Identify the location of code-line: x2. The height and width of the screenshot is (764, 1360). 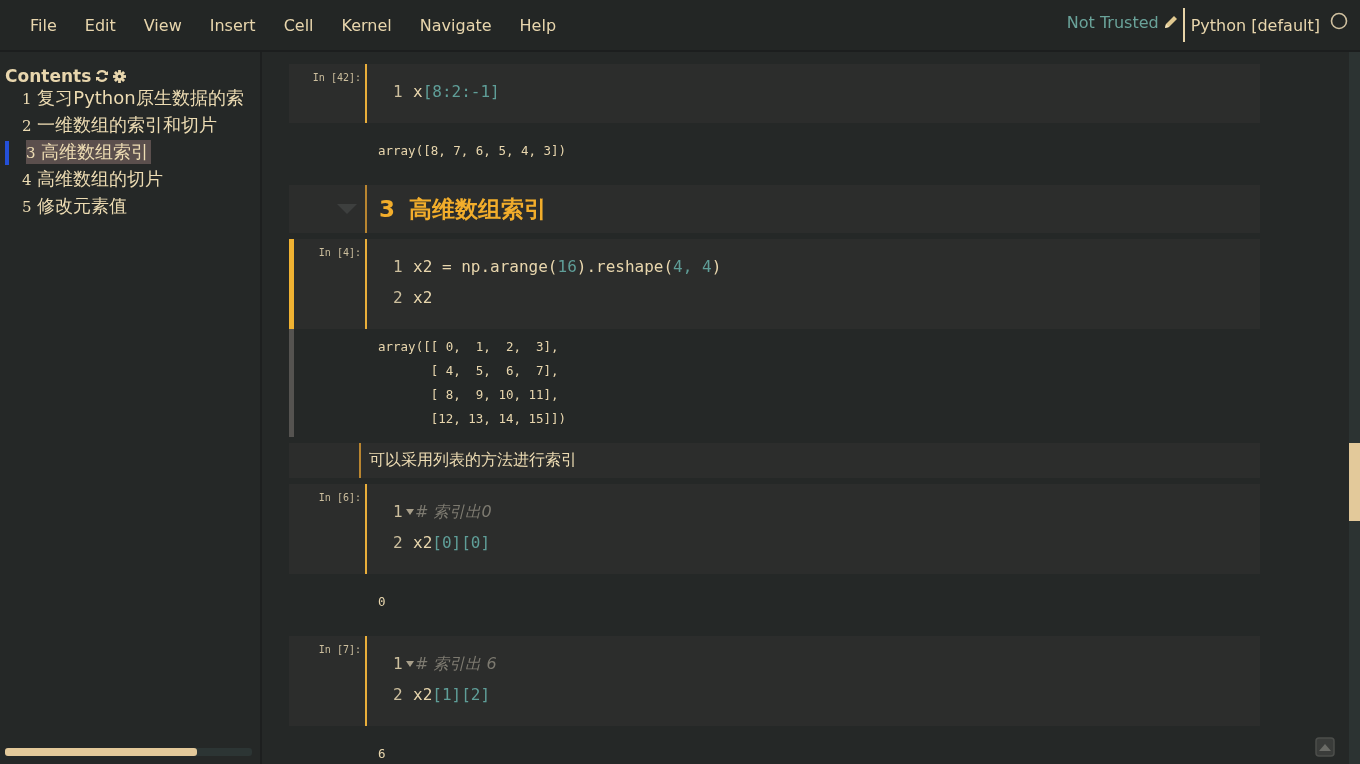
(423, 298).